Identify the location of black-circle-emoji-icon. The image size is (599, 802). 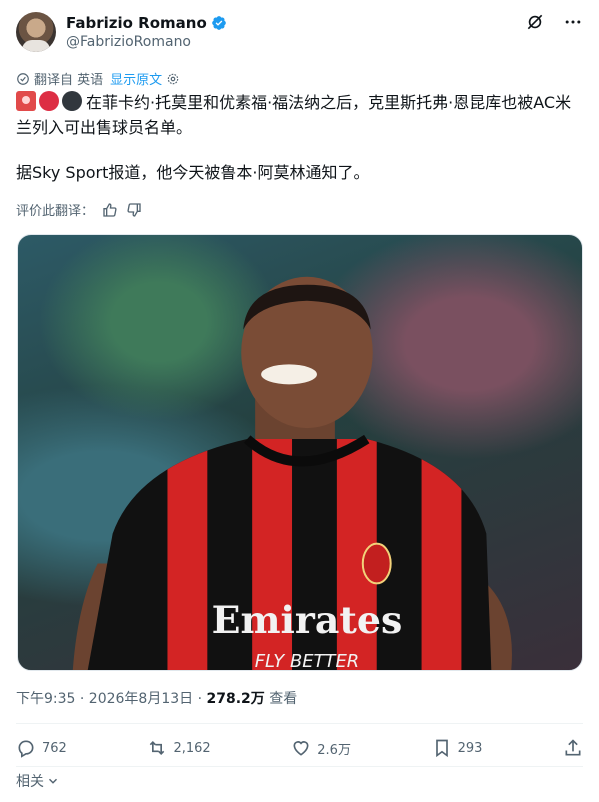
(72, 101).